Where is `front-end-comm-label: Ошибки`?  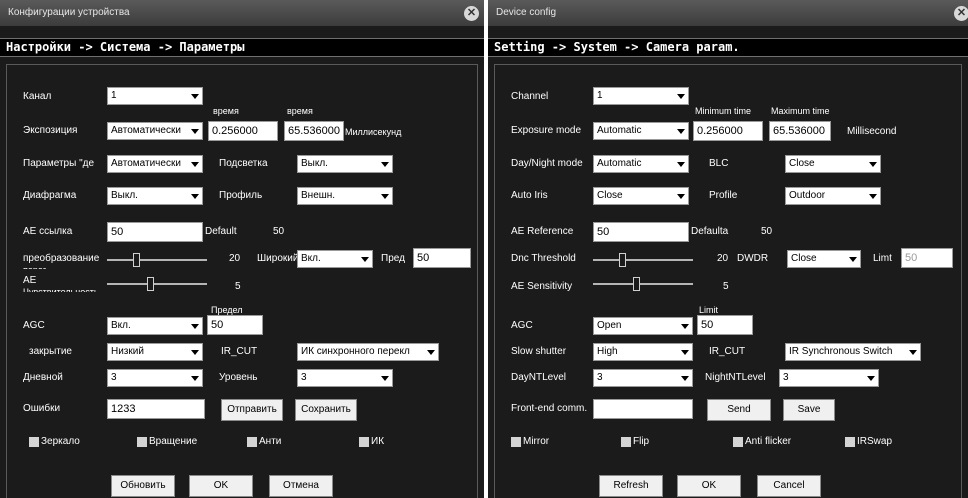
front-end-comm-label: Ошибки is located at coordinates (42, 408).